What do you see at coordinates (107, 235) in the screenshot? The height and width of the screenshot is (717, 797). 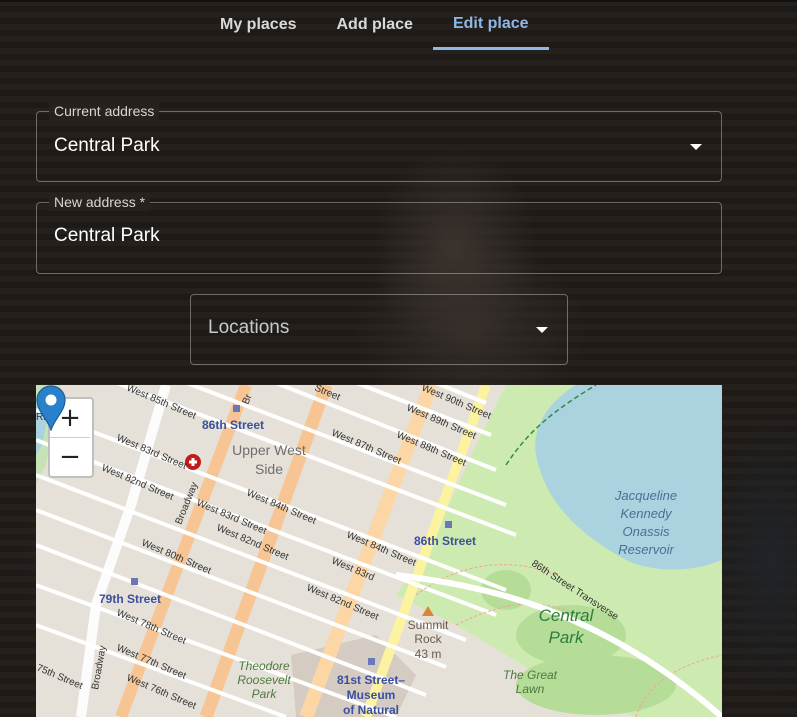 I see `new-address-value: Central Park` at bounding box center [107, 235].